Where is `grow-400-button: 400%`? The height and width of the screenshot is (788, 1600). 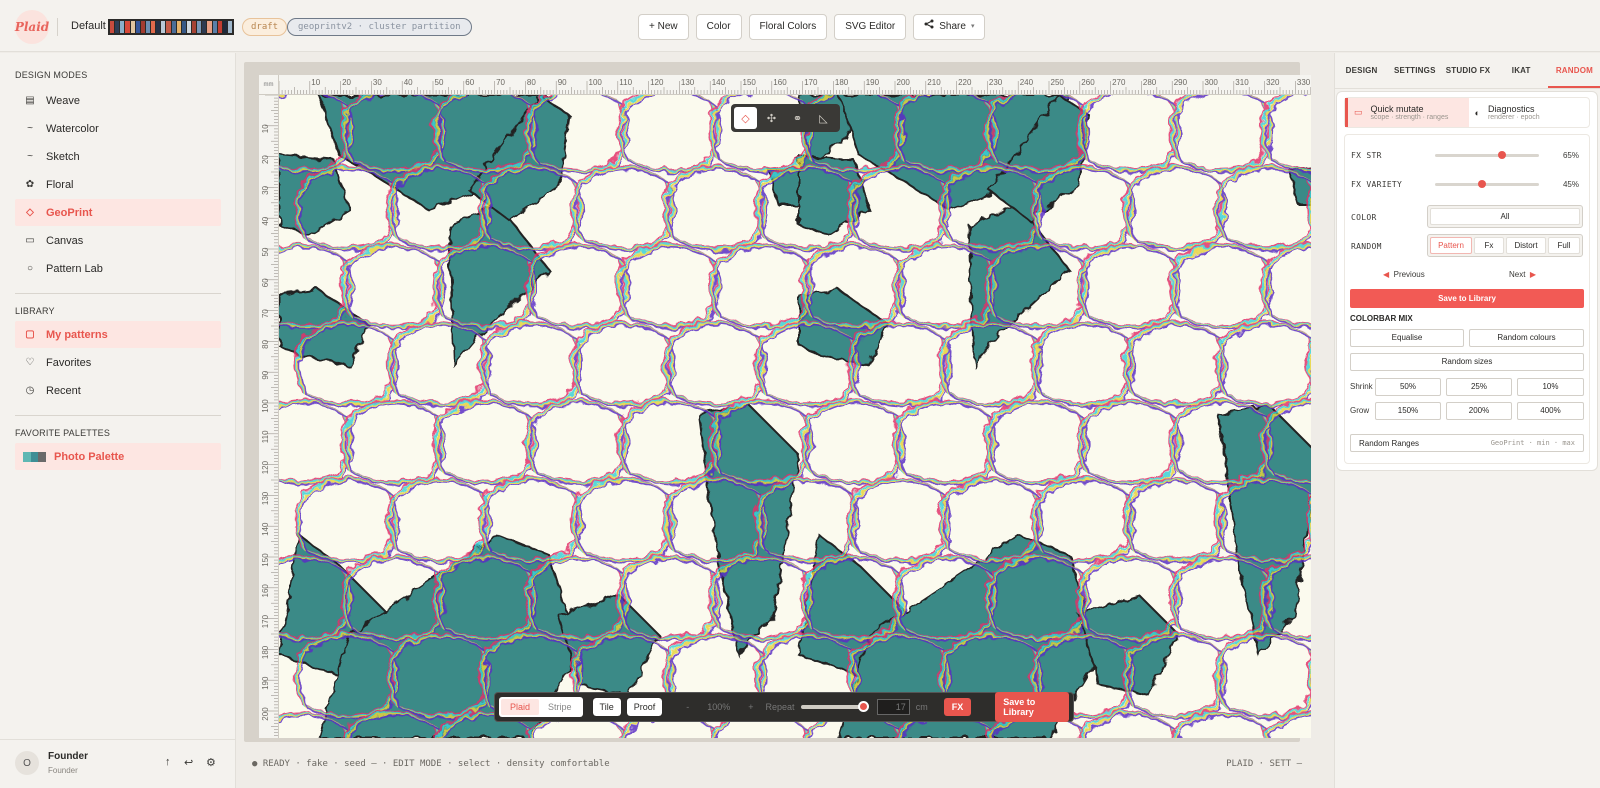 grow-400-button: 400% is located at coordinates (1550, 411).